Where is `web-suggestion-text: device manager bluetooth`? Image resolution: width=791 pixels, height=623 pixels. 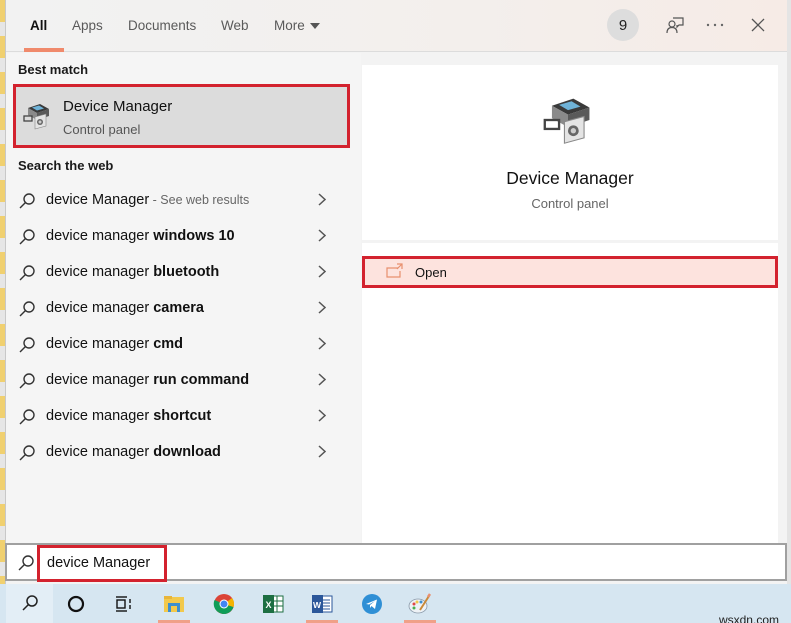 web-suggestion-text: device manager bluetooth is located at coordinates (132, 272).